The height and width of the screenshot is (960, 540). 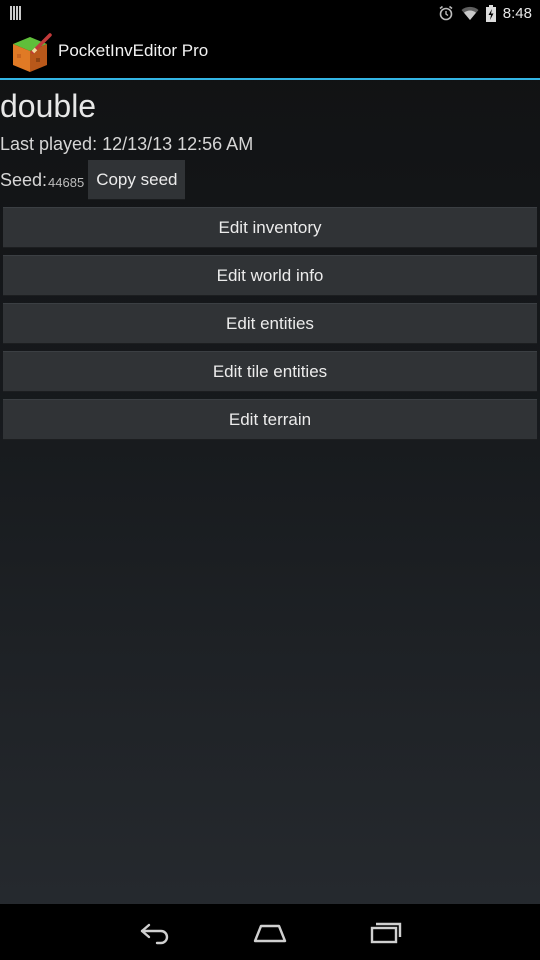 What do you see at coordinates (127, 144) in the screenshot?
I see `last-played-text: Last played: 12/13/13 12:56 AM` at bounding box center [127, 144].